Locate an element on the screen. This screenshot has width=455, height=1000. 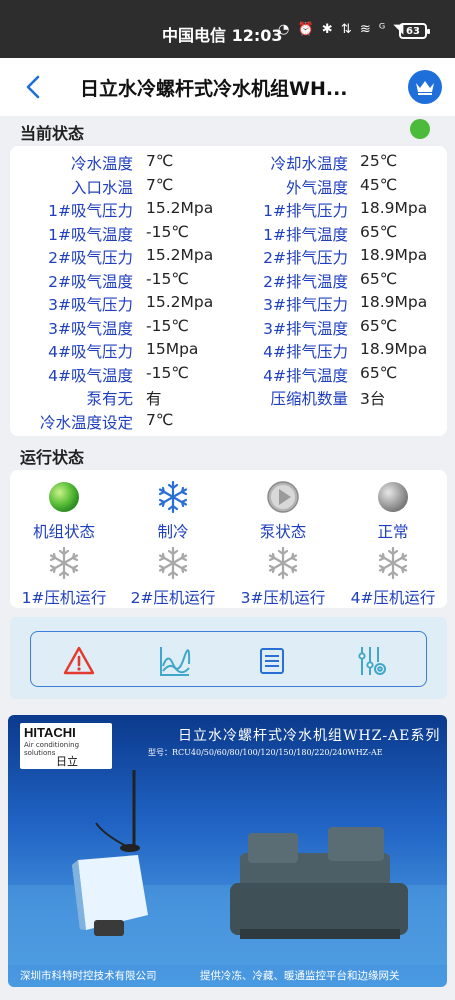
banner-footer: 深圳市科特时控技术有限公司 提供冷冻、冷藏、暖通监控平台和边缘网关 is located at coordinates (227, 976).